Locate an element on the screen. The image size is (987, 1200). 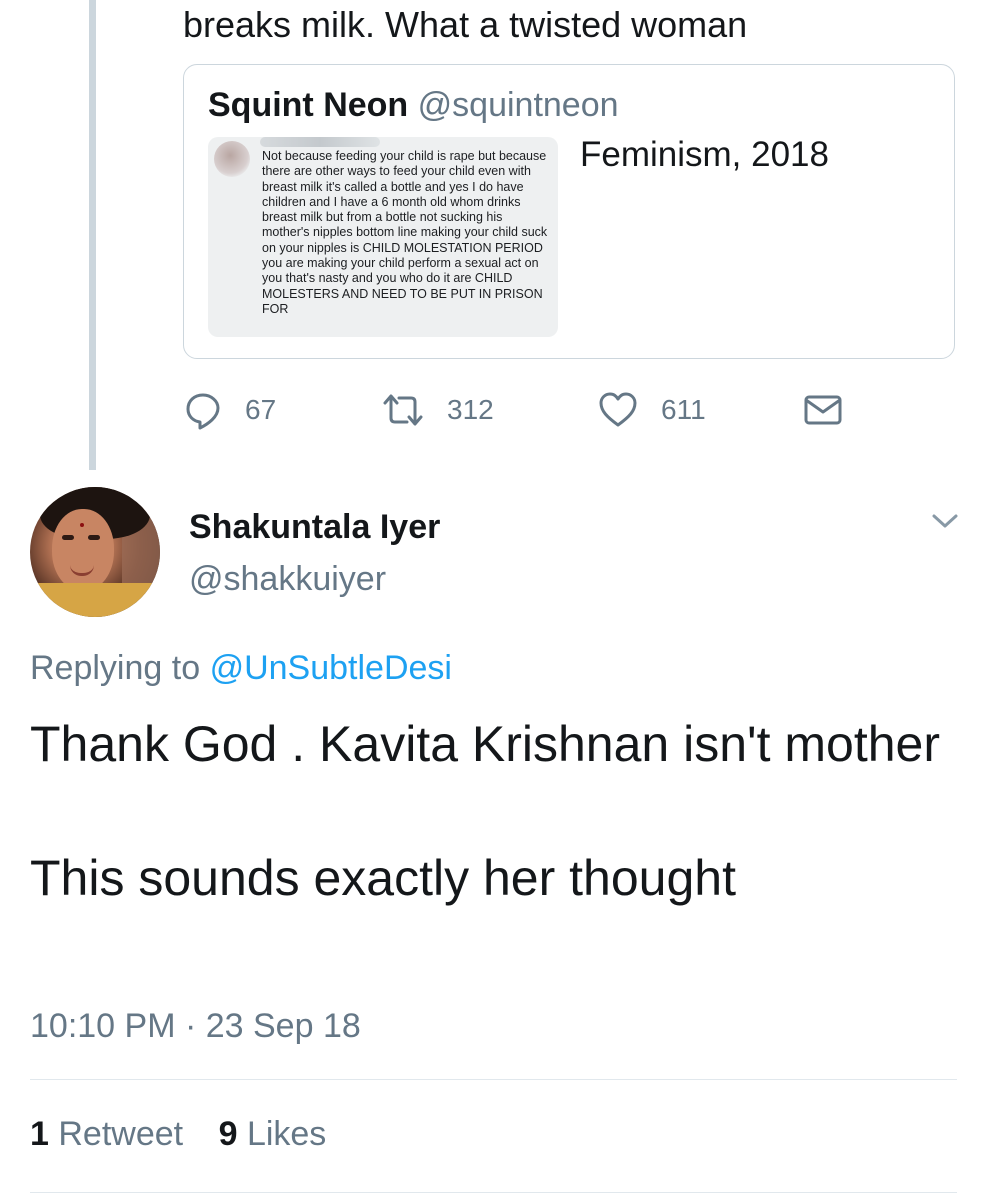
chevron-down-icon is located at coordinates (945, 521).